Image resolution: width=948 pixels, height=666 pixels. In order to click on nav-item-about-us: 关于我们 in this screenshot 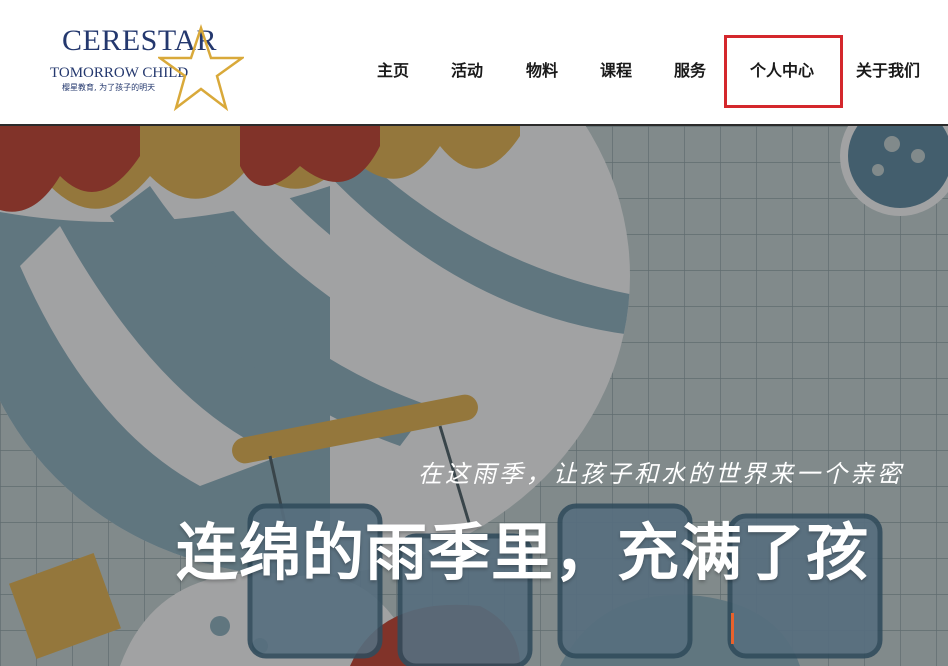, I will do `click(888, 71)`.